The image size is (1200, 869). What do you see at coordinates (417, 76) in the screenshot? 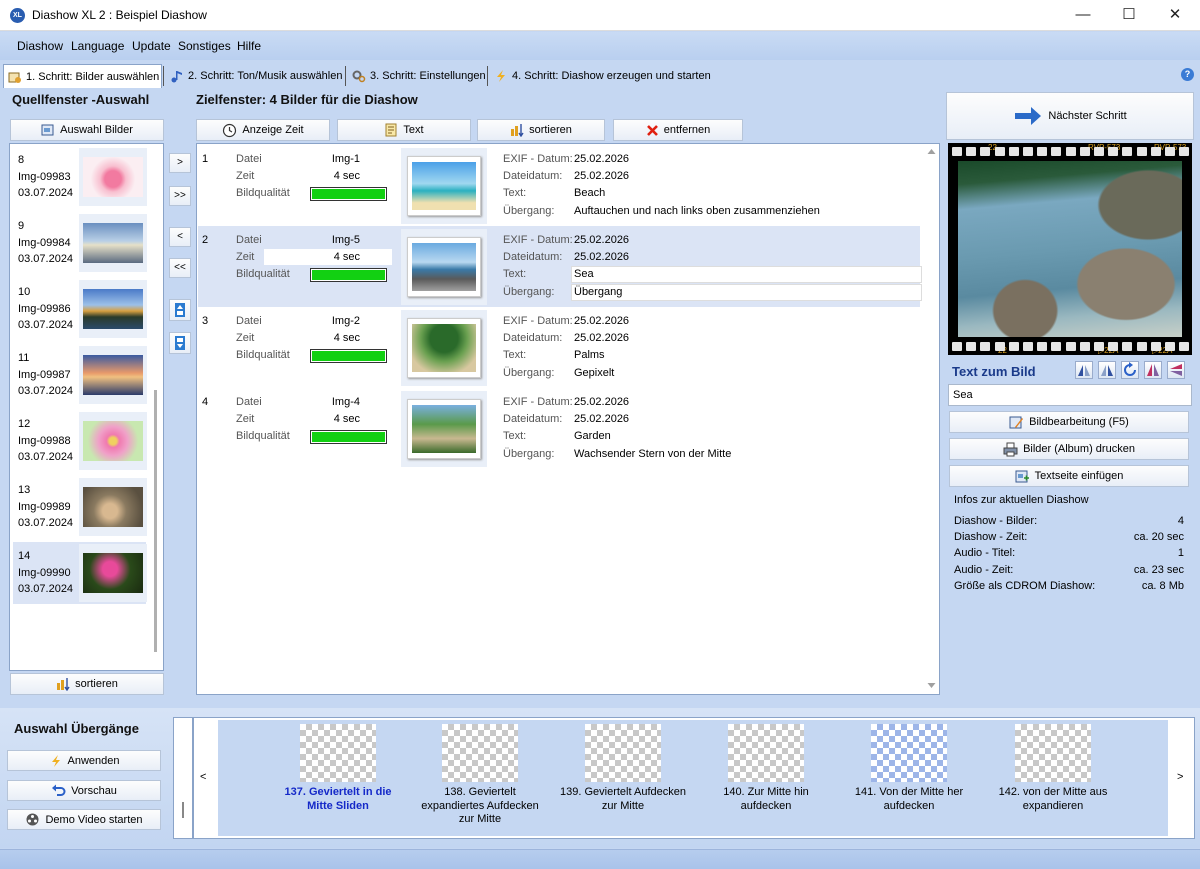
I see `tab-step-3: 3. Schritt: Einstellungen` at bounding box center [417, 76].